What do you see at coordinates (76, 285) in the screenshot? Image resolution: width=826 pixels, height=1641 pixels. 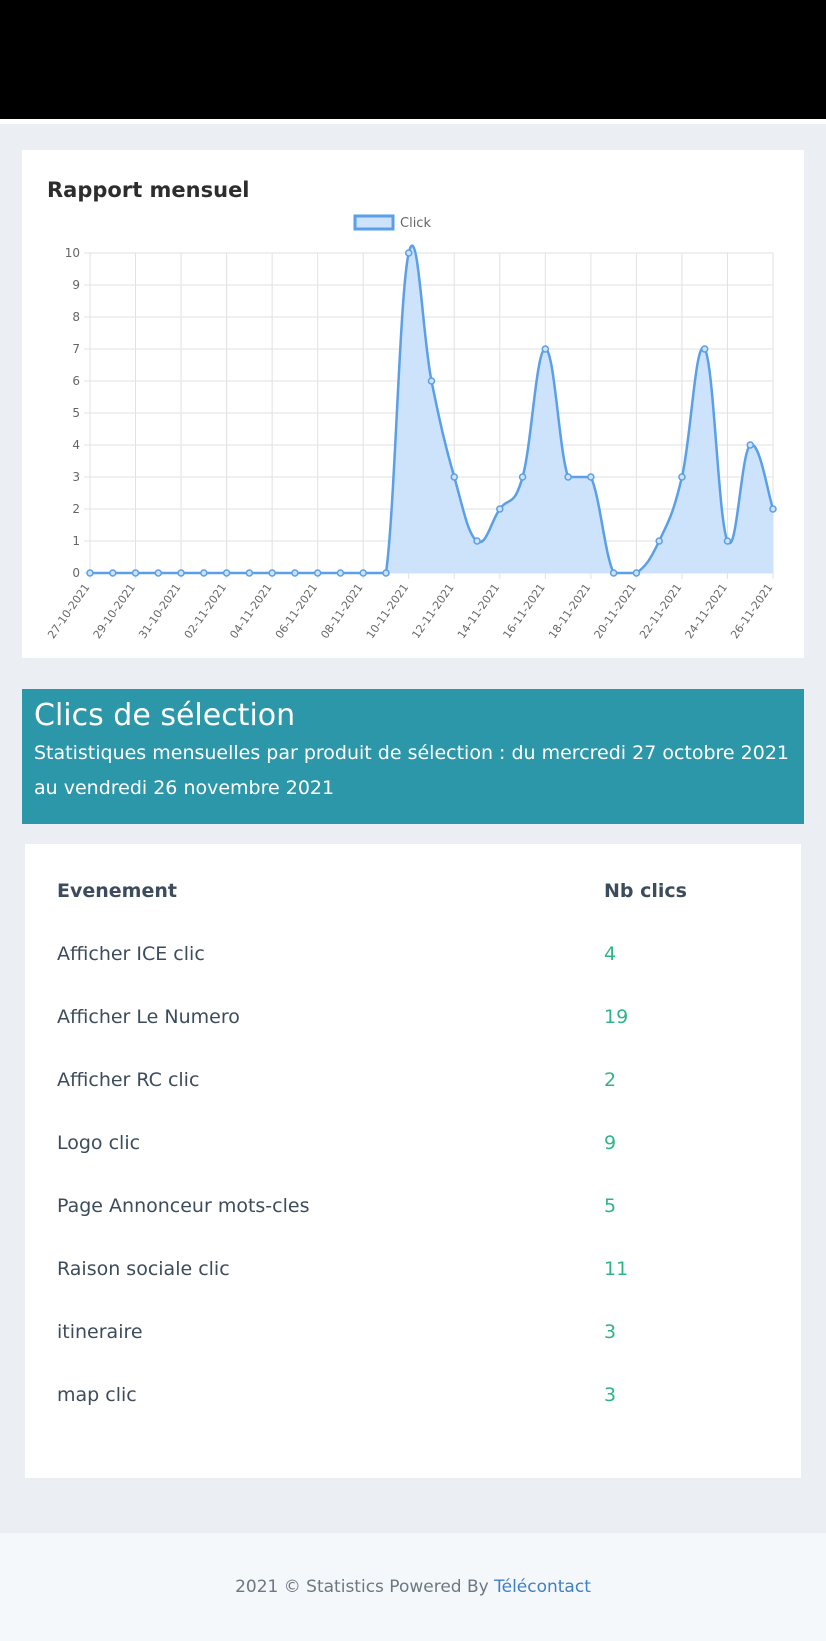 I see `y-tick-label: 9` at bounding box center [76, 285].